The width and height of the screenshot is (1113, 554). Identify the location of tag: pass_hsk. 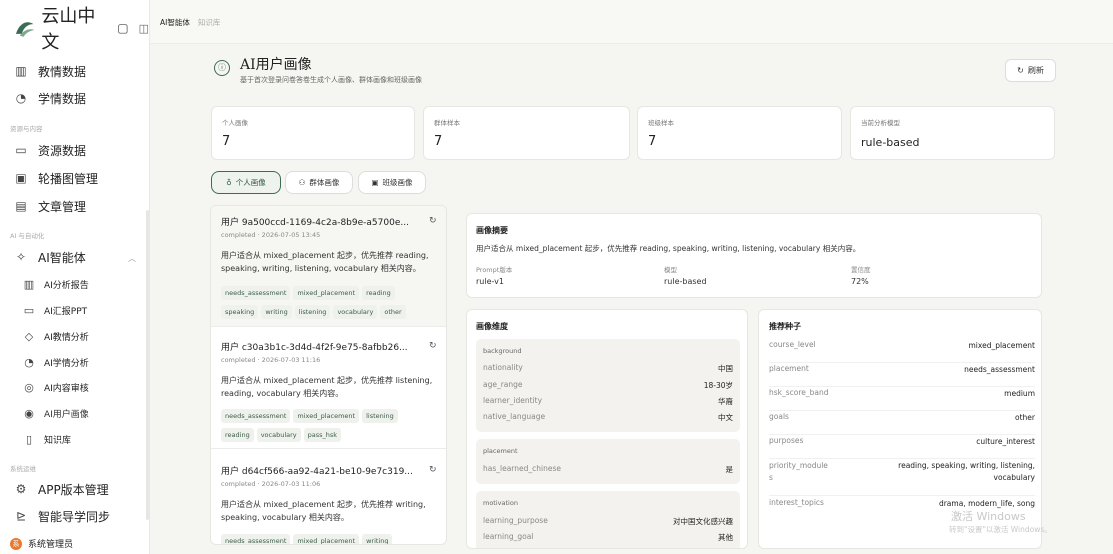
(322, 435).